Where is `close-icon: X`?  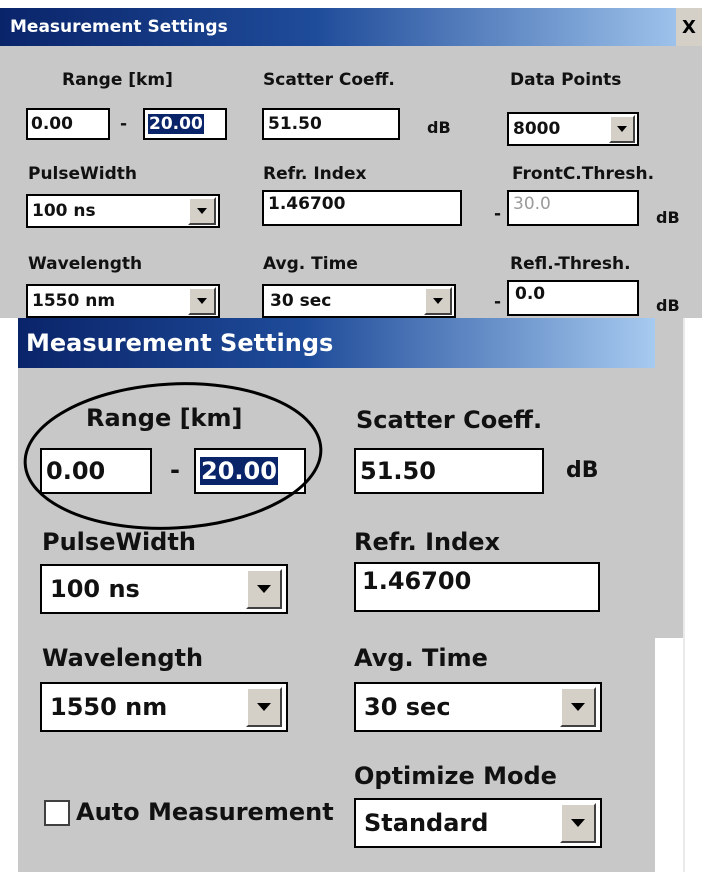
close-icon: X is located at coordinates (689, 27).